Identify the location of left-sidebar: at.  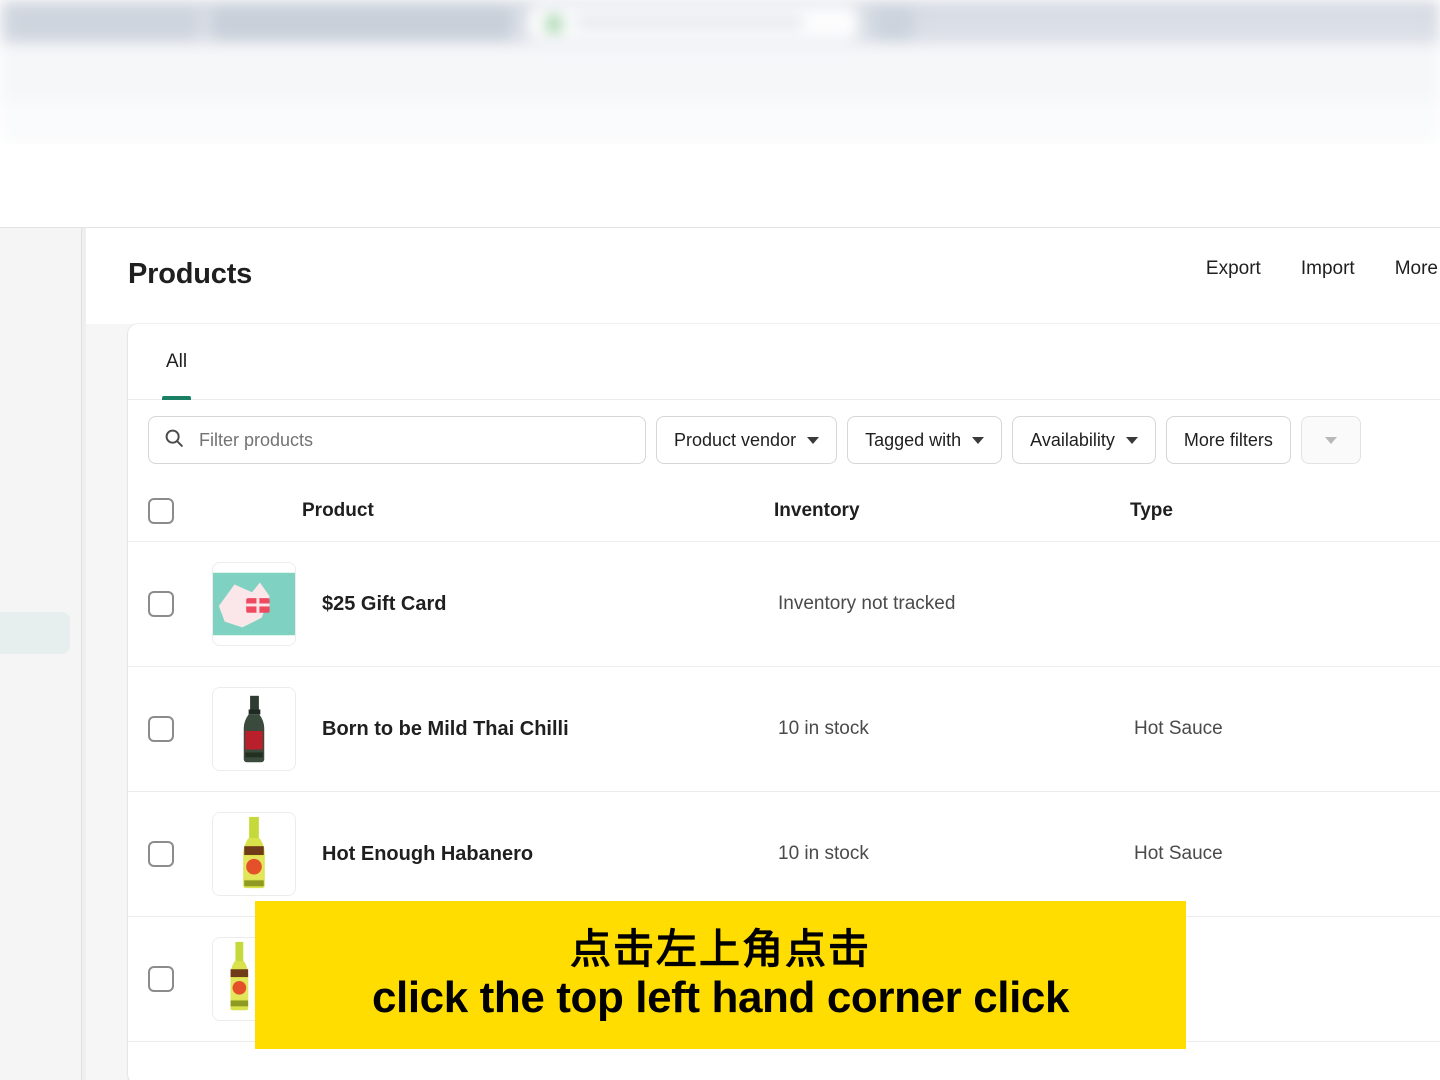
(41, 654).